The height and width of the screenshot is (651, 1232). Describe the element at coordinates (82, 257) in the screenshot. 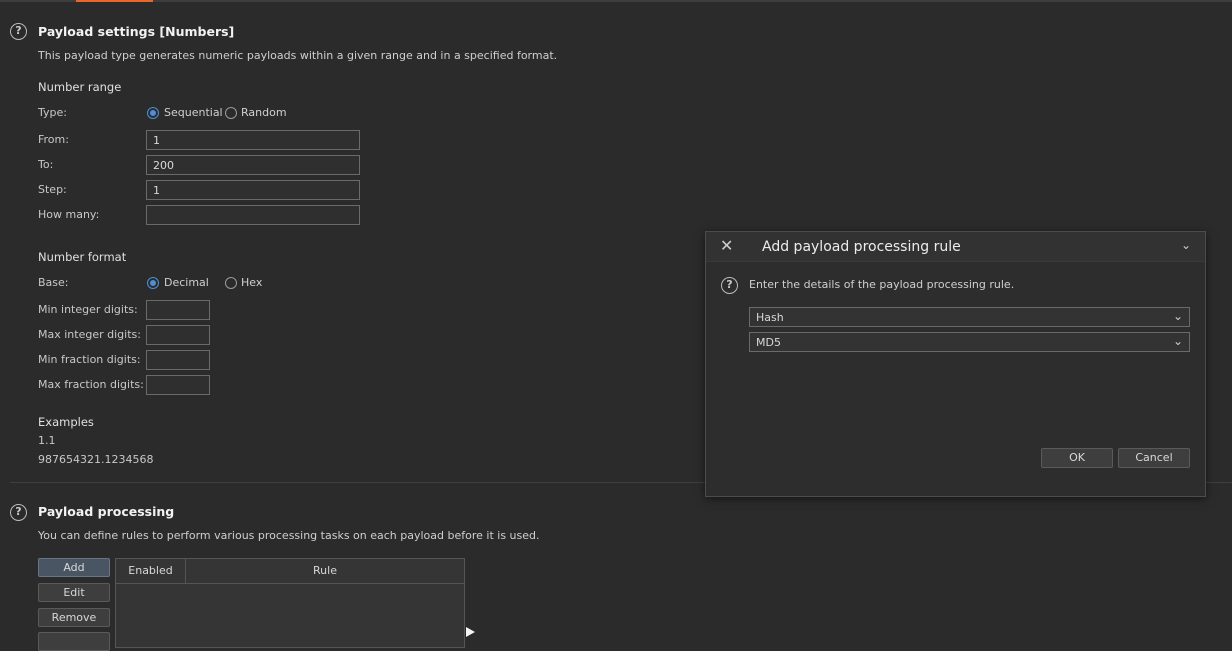

I see `number-format-heading: Number format` at that location.